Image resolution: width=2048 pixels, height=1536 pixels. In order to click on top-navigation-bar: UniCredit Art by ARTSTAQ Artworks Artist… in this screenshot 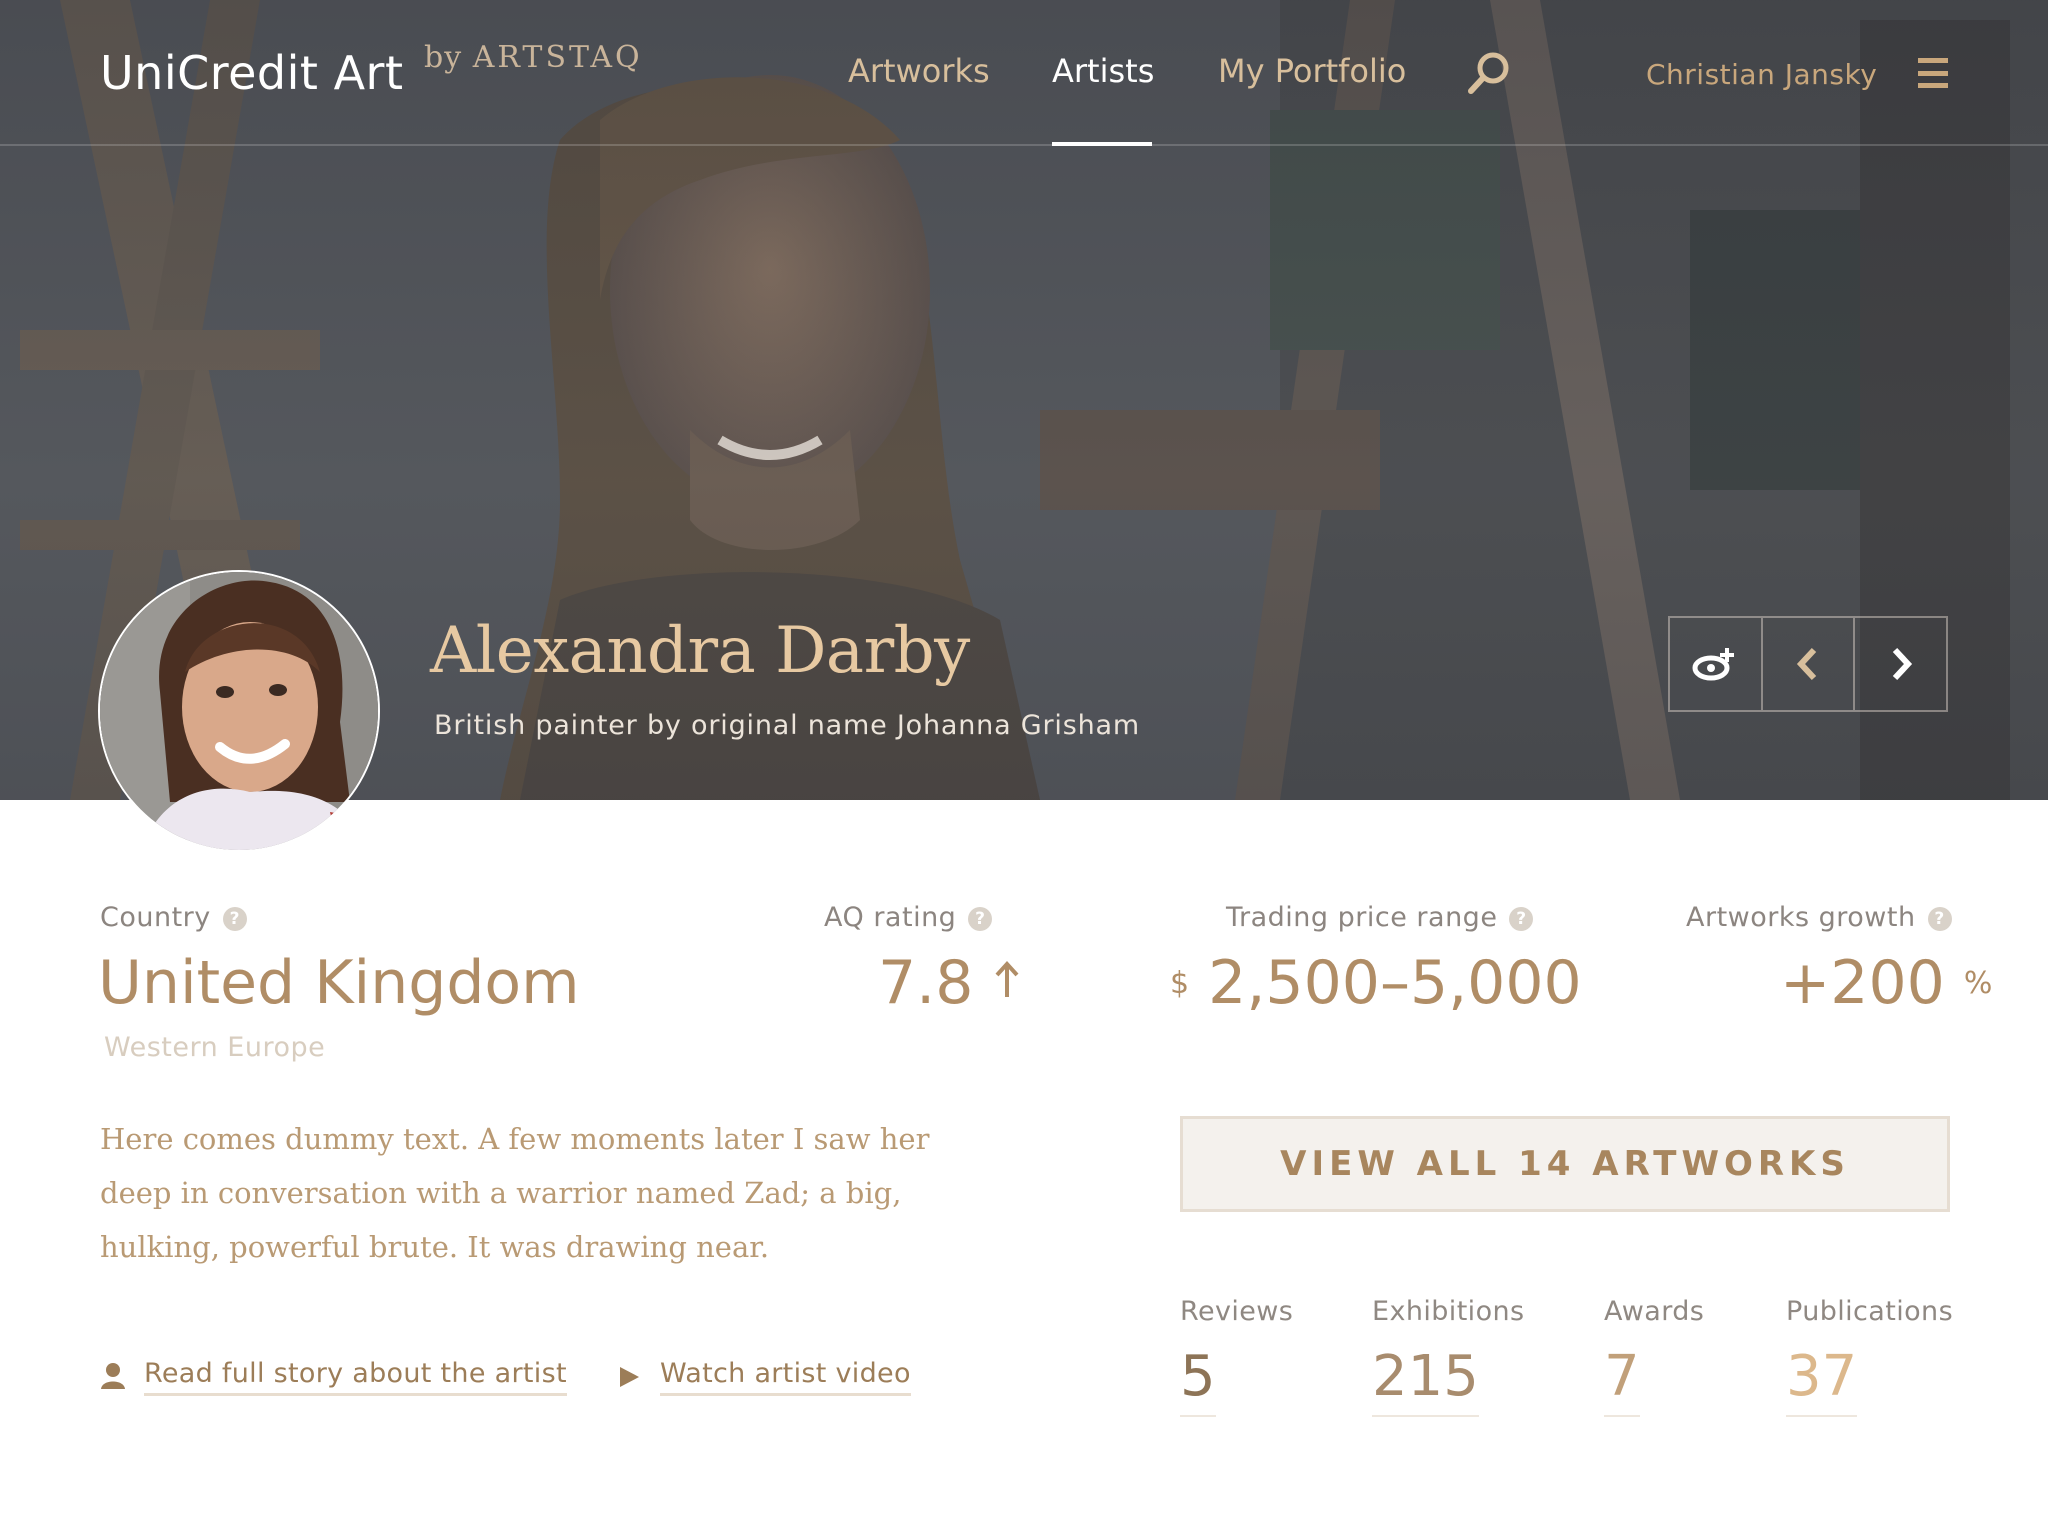, I will do `click(1024, 73)`.